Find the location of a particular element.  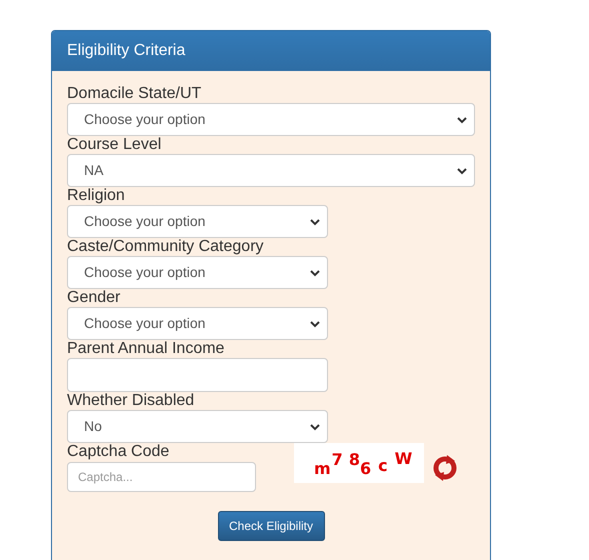

input-field is located at coordinates (197, 375).